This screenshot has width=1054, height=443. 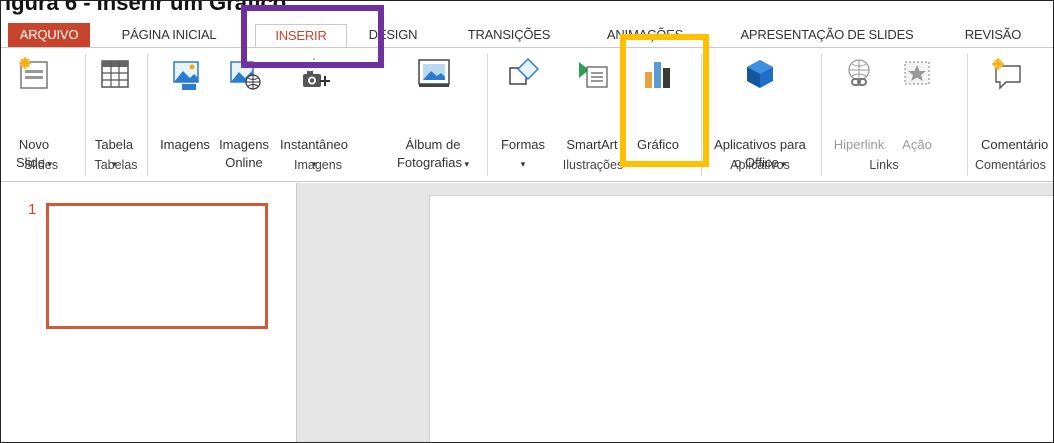 I want to click on action-star-icon, so click(x=917, y=73).